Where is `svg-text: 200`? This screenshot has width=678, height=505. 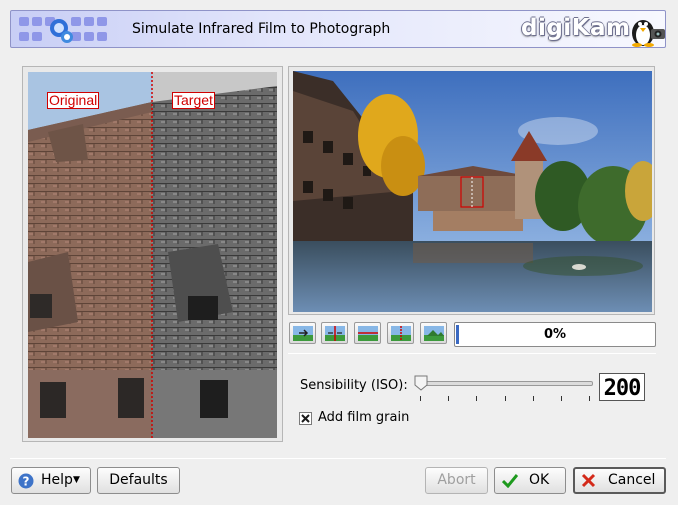 svg-text: 200 is located at coordinates (622, 387).